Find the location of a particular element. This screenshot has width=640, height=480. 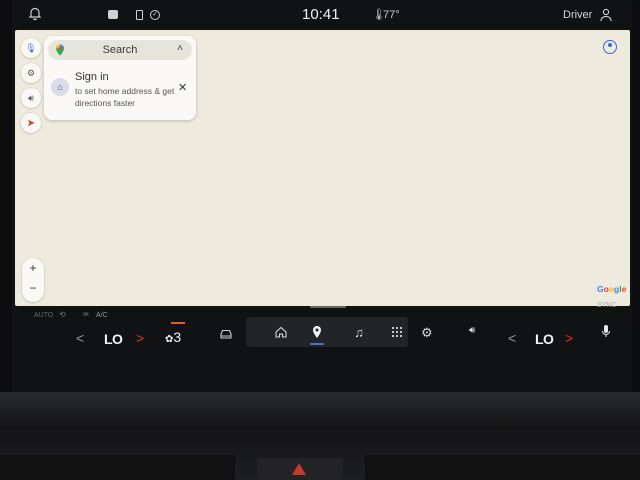

left-temp-increase-button: > is located at coordinates (140, 338).